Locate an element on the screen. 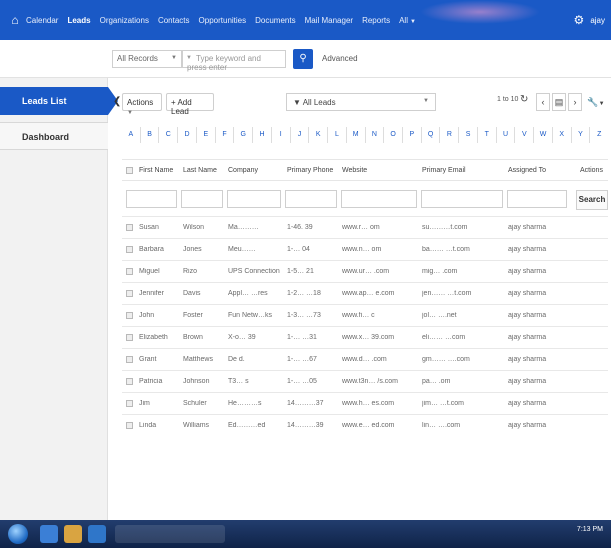 The width and height of the screenshot is (611, 548). alpha-letter: U is located at coordinates (506, 135).